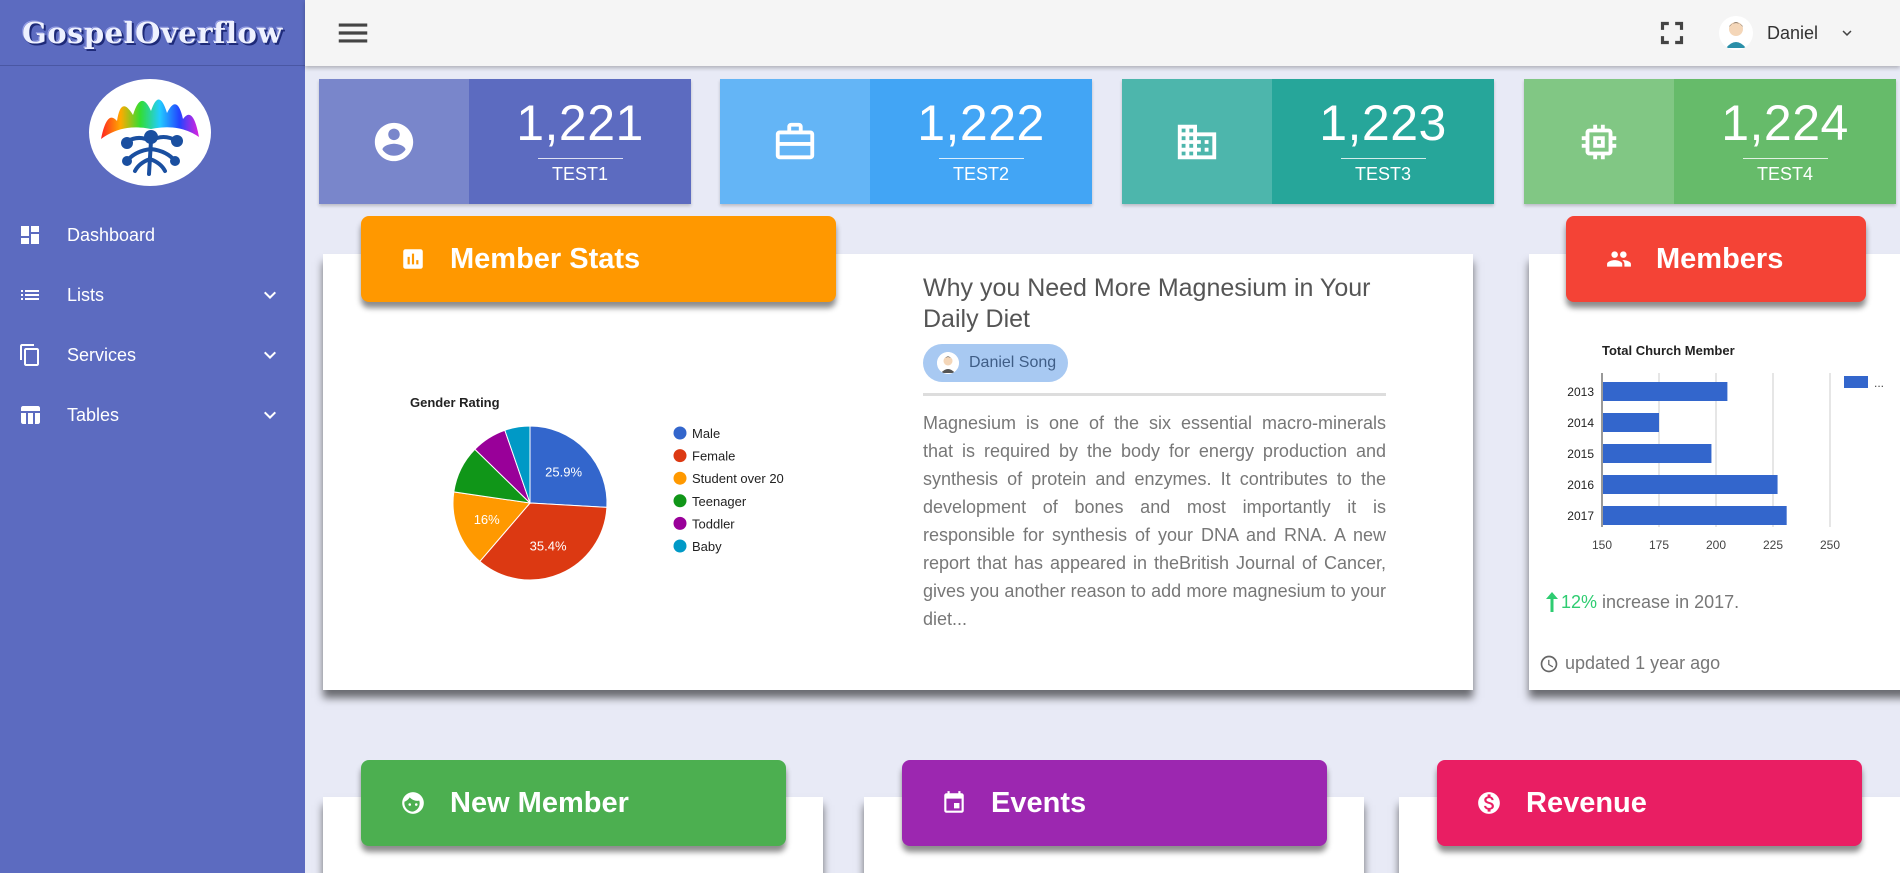 The width and height of the screenshot is (1900, 873). What do you see at coordinates (1154, 394) in the screenshot?
I see `article-divider` at bounding box center [1154, 394].